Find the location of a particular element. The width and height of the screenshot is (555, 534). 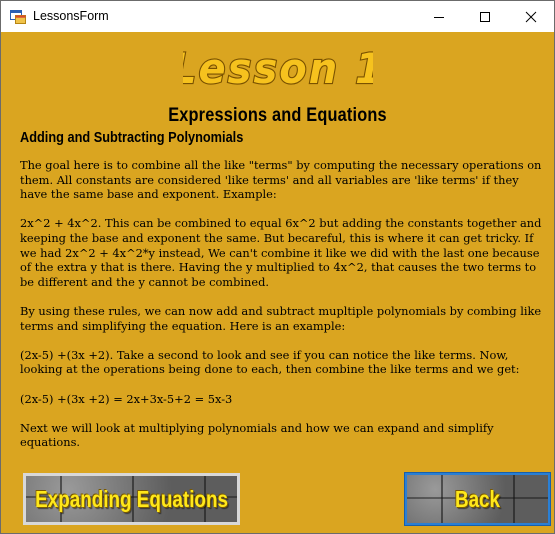

title-bar: LessonsForm is located at coordinates (277, 16).